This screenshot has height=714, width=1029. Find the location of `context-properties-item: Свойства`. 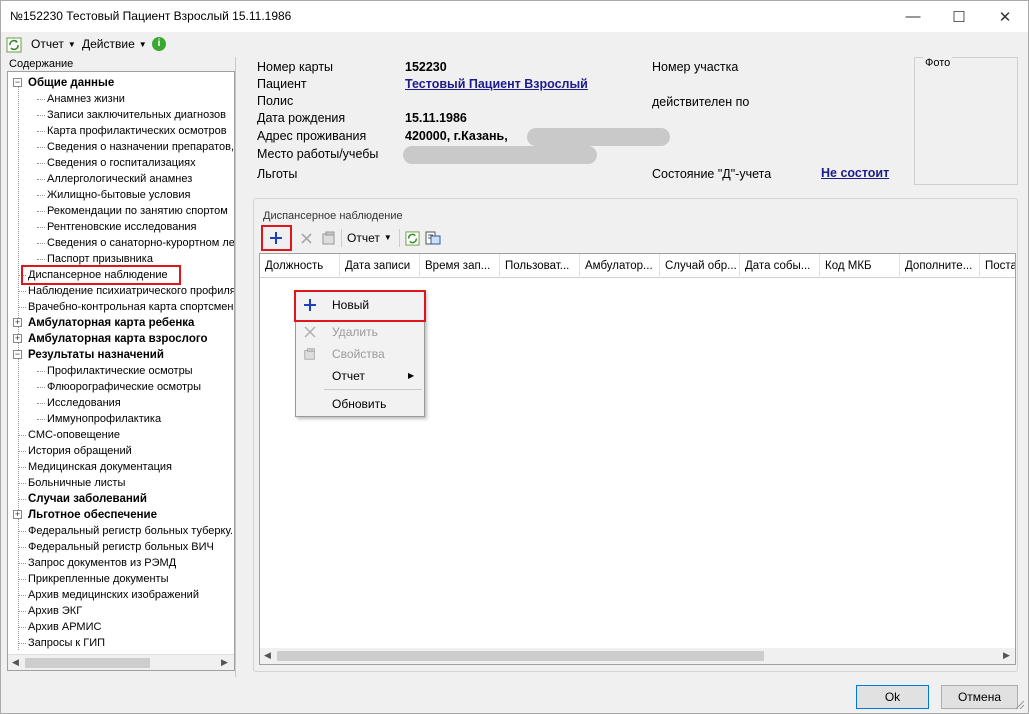

context-properties-item: Свойства is located at coordinates (360, 354).